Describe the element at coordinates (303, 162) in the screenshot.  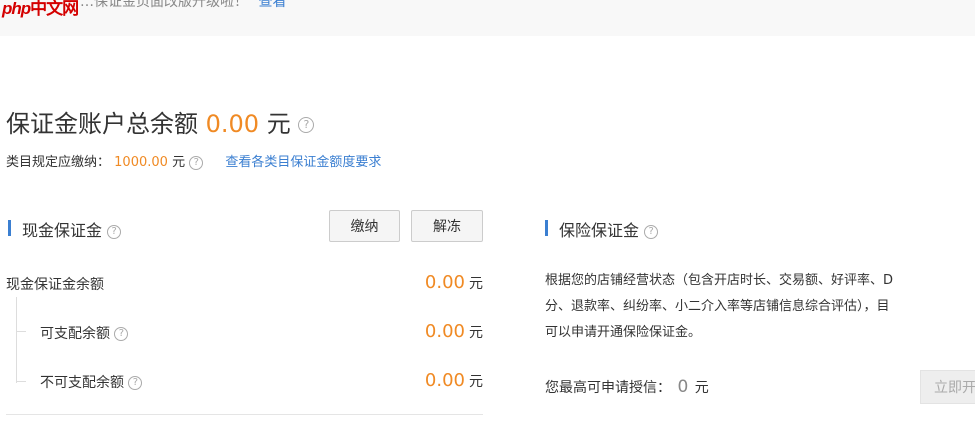
I see `category-requirement-link: 查看各类目保证金额度要求` at that location.